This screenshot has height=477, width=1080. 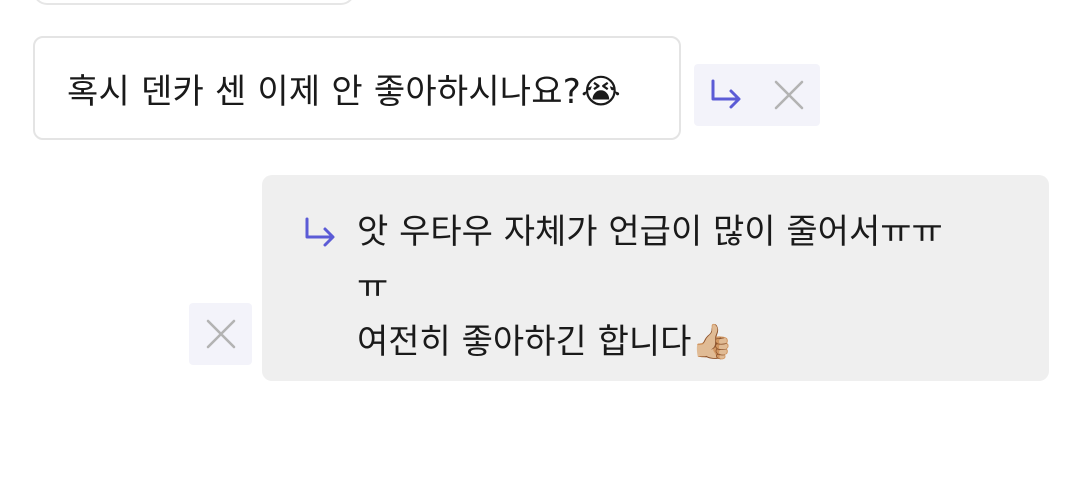 I want to click on reply-button, so click(x=725, y=95).